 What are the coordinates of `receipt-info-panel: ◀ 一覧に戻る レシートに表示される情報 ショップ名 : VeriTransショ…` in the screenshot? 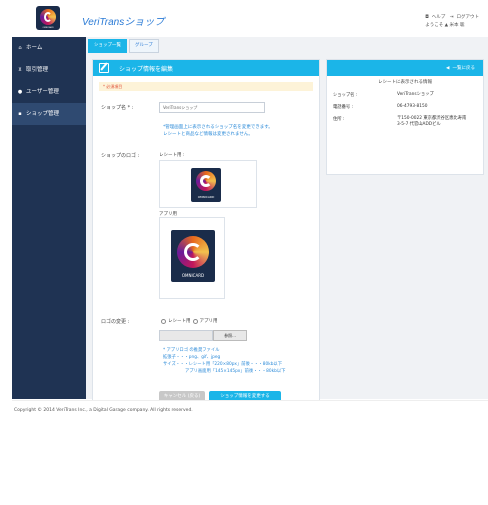 It's located at (405, 117).